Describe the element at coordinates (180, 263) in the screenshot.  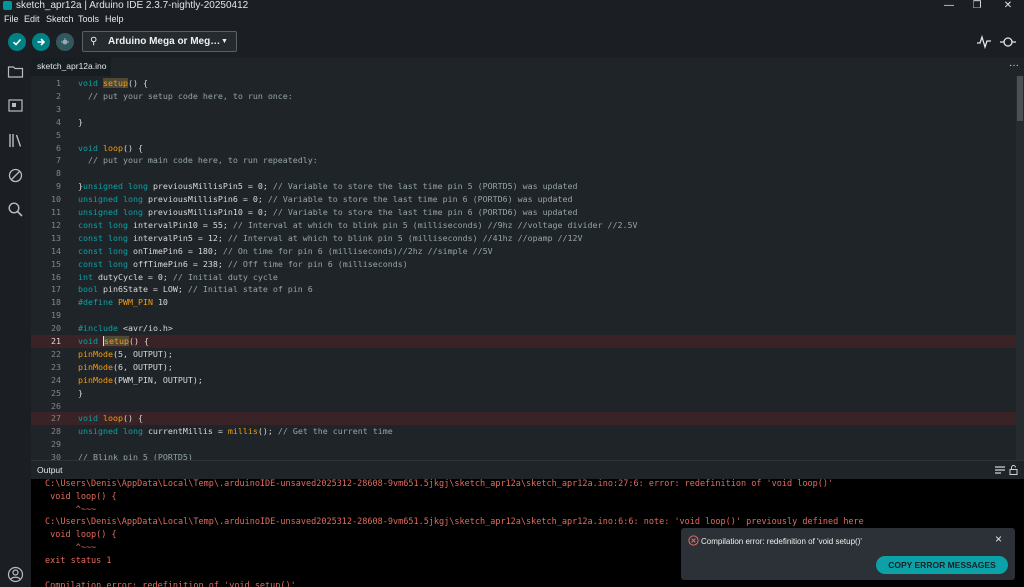
I see `code-token: offTimePin6 = 238;` at that location.